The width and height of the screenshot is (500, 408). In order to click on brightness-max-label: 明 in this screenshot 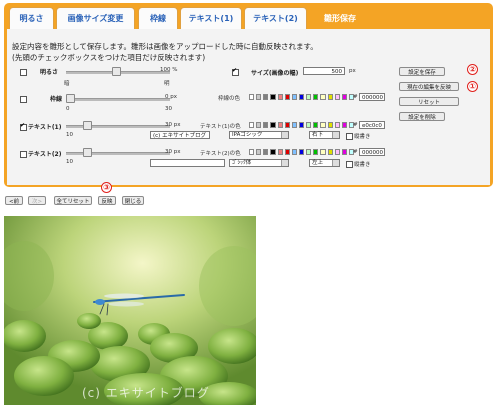, I will do `click(167, 84)`.